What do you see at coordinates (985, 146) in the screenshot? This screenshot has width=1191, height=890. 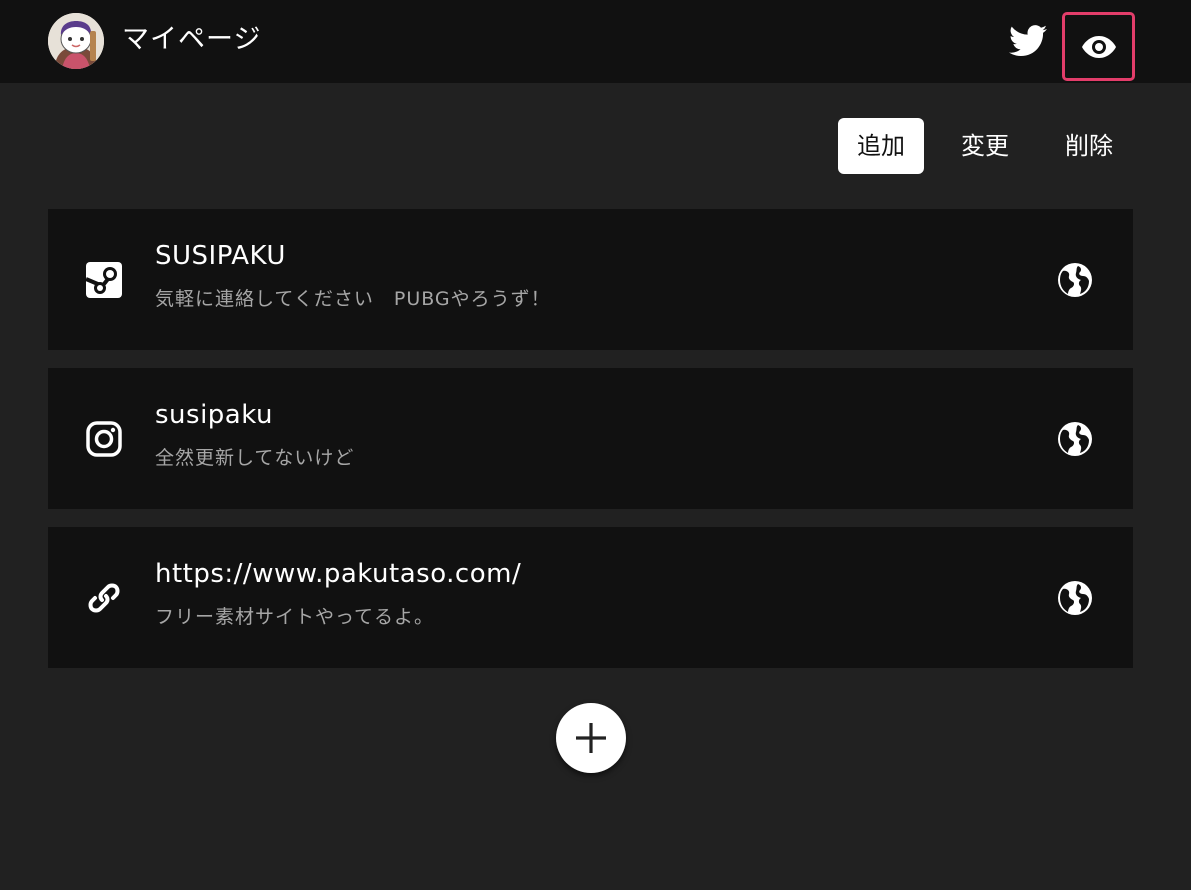 I see `change-button: 変更` at bounding box center [985, 146].